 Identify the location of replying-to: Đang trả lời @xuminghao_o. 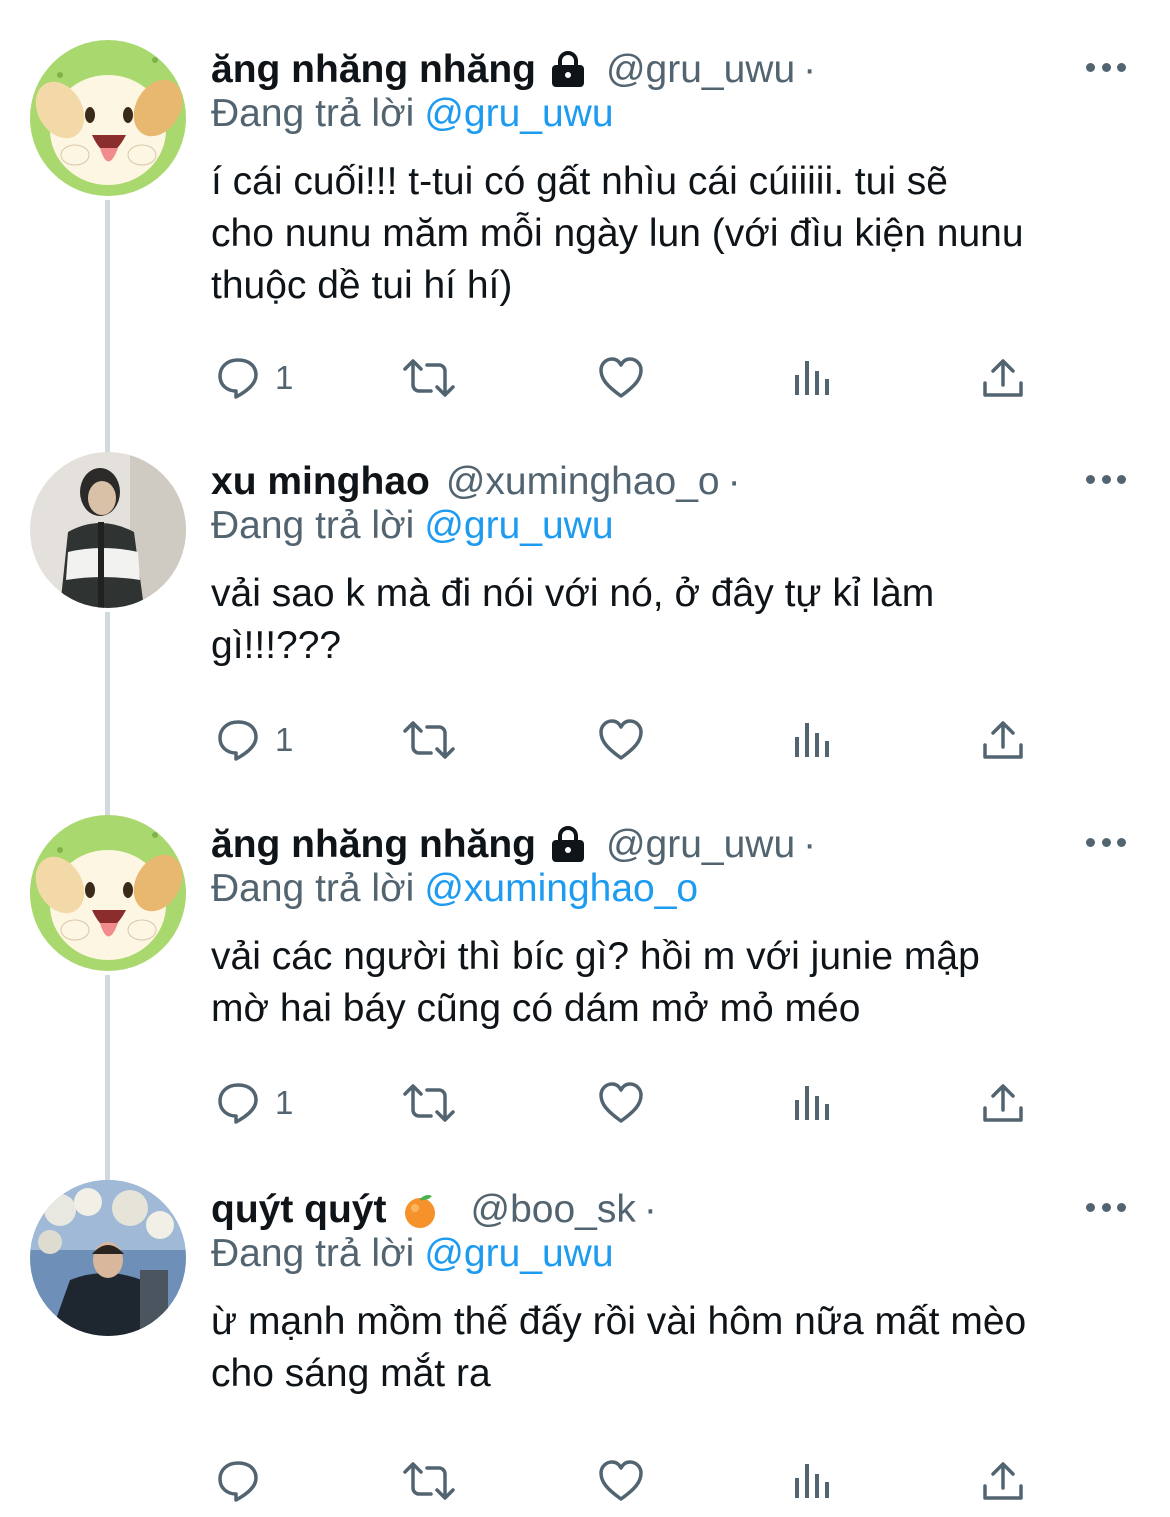
(454, 889).